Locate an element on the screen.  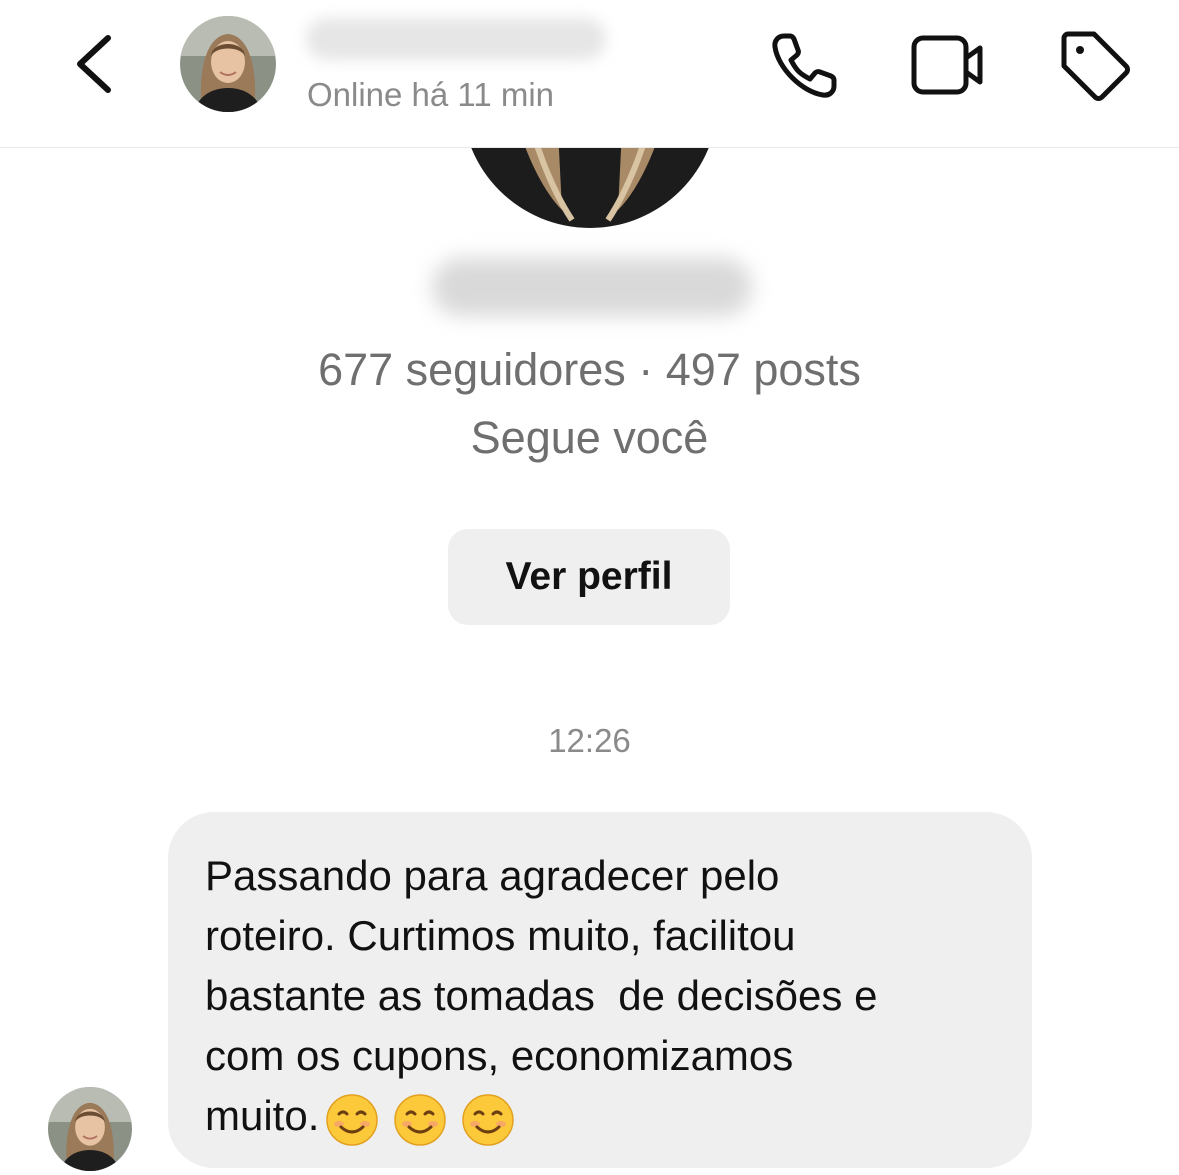
contact-name-redacted is located at coordinates (456, 39).